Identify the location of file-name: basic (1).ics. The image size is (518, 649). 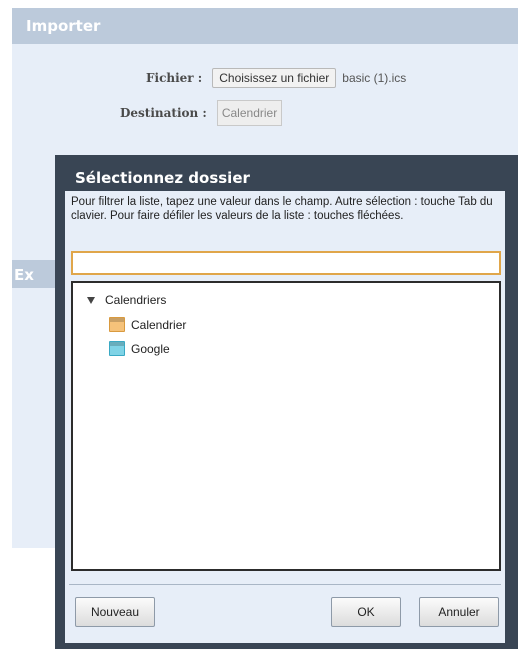
(374, 78).